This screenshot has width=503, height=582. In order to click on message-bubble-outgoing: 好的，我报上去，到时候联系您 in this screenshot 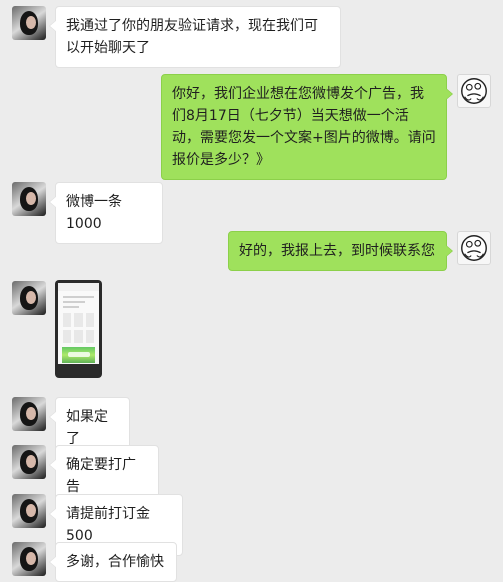, I will do `click(340, 251)`.